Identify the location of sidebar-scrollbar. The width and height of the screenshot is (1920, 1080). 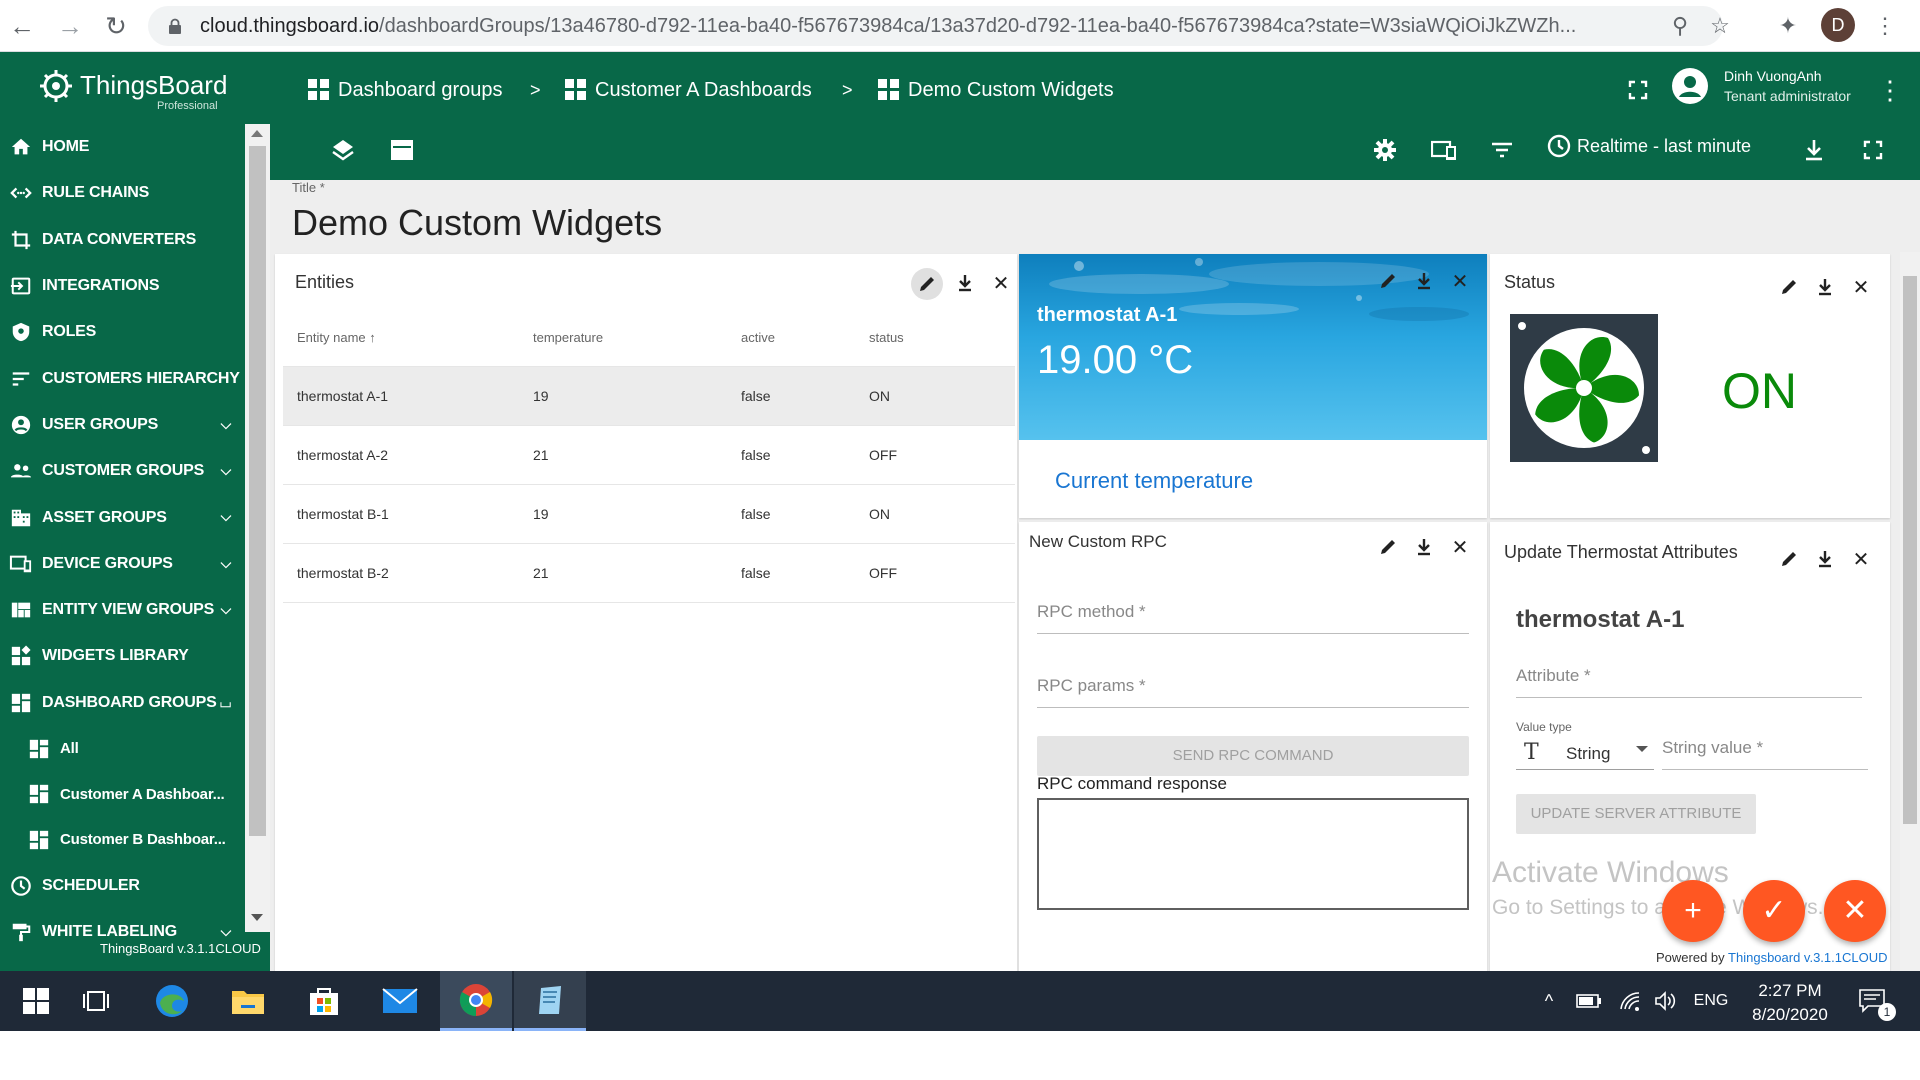
(257, 528).